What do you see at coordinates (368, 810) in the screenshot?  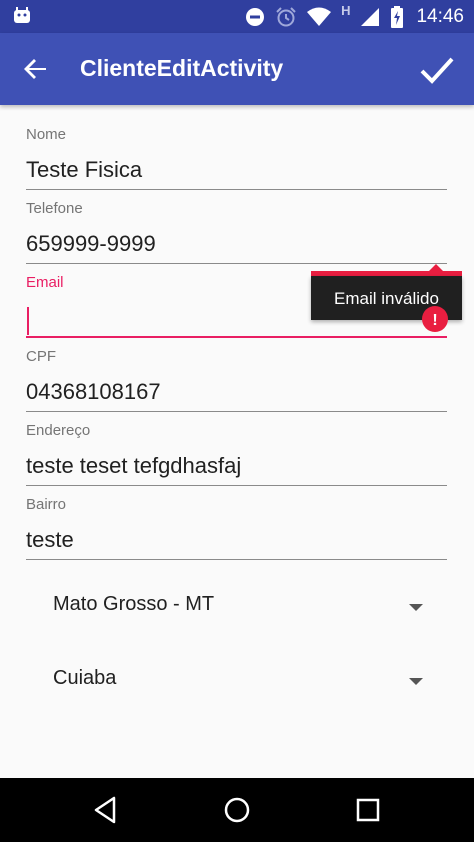 I see `recents-square-icon` at bounding box center [368, 810].